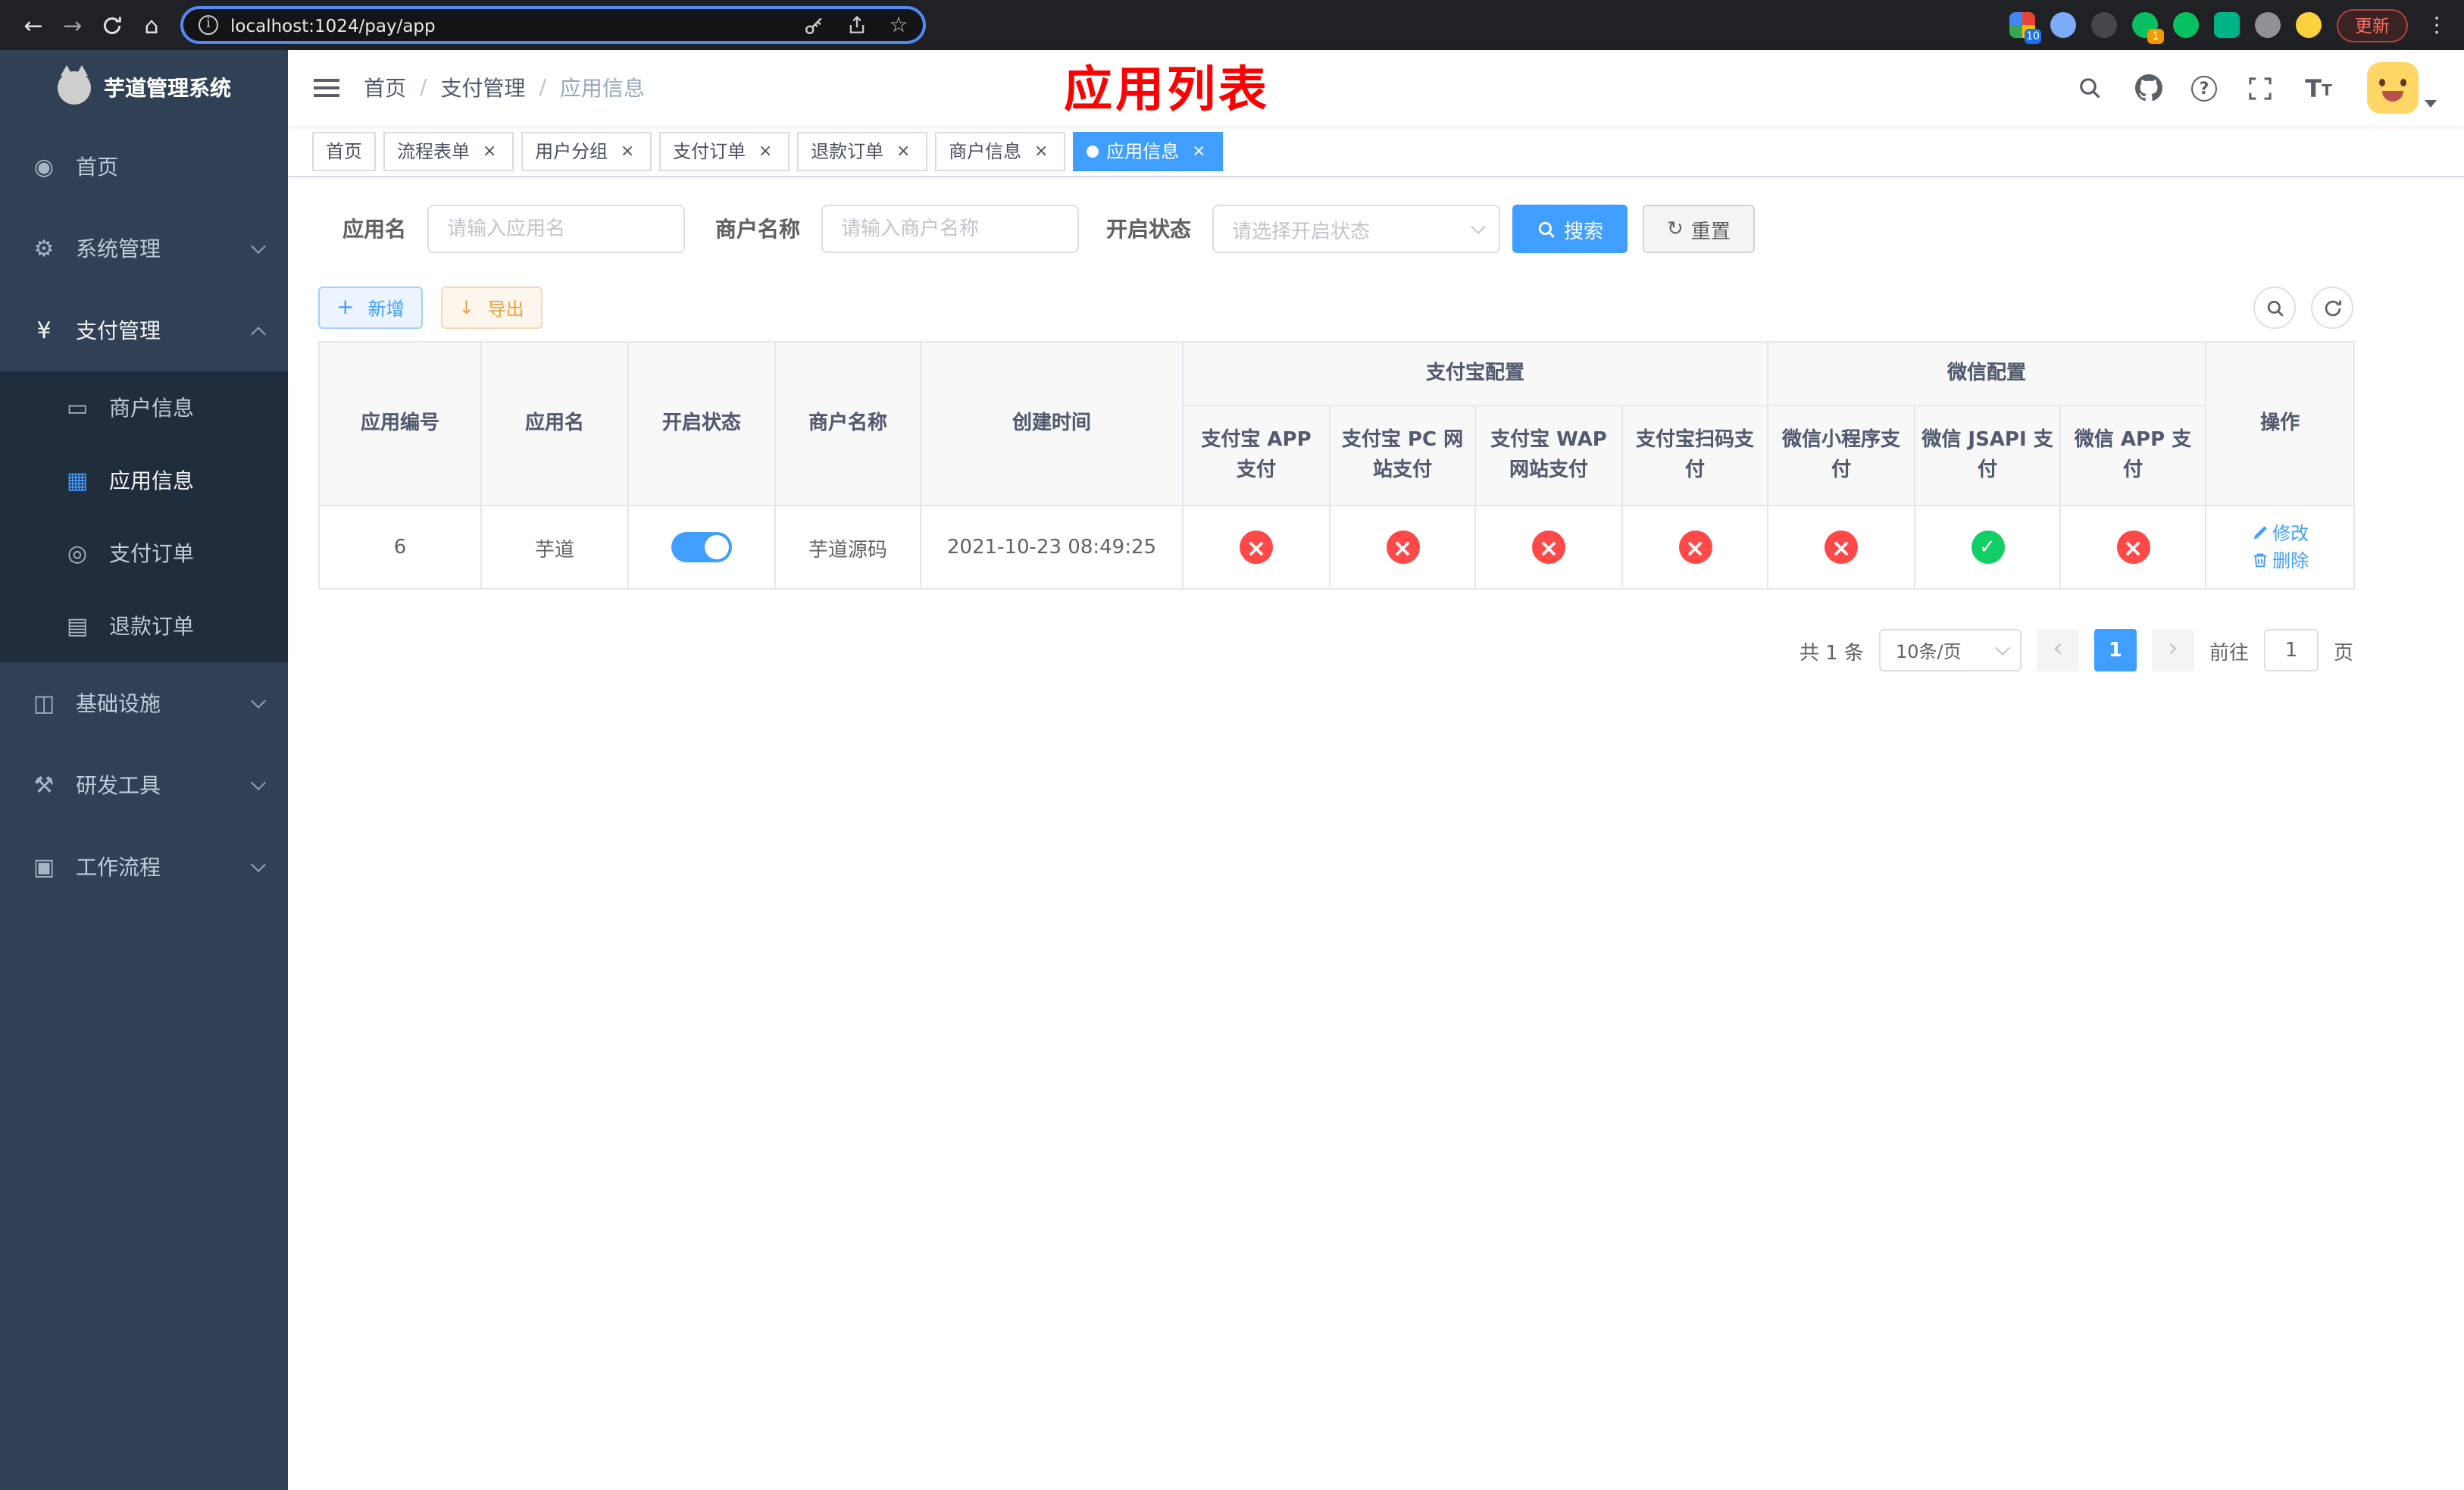 The image size is (2464, 1490). What do you see at coordinates (385, 88) in the screenshot?
I see `breadcrumb-home: 首页` at bounding box center [385, 88].